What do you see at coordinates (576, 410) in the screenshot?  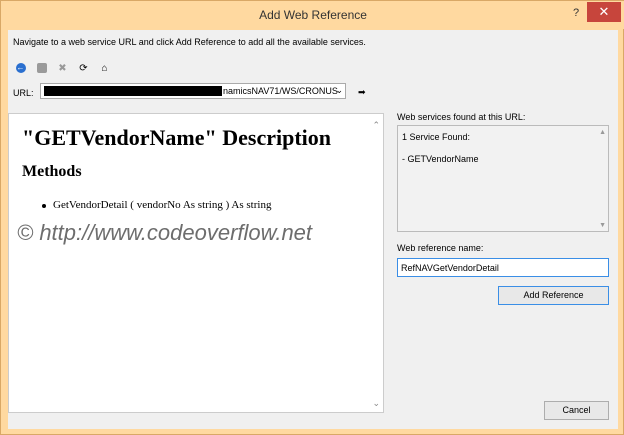 I see `cancel-button: Cancel` at bounding box center [576, 410].